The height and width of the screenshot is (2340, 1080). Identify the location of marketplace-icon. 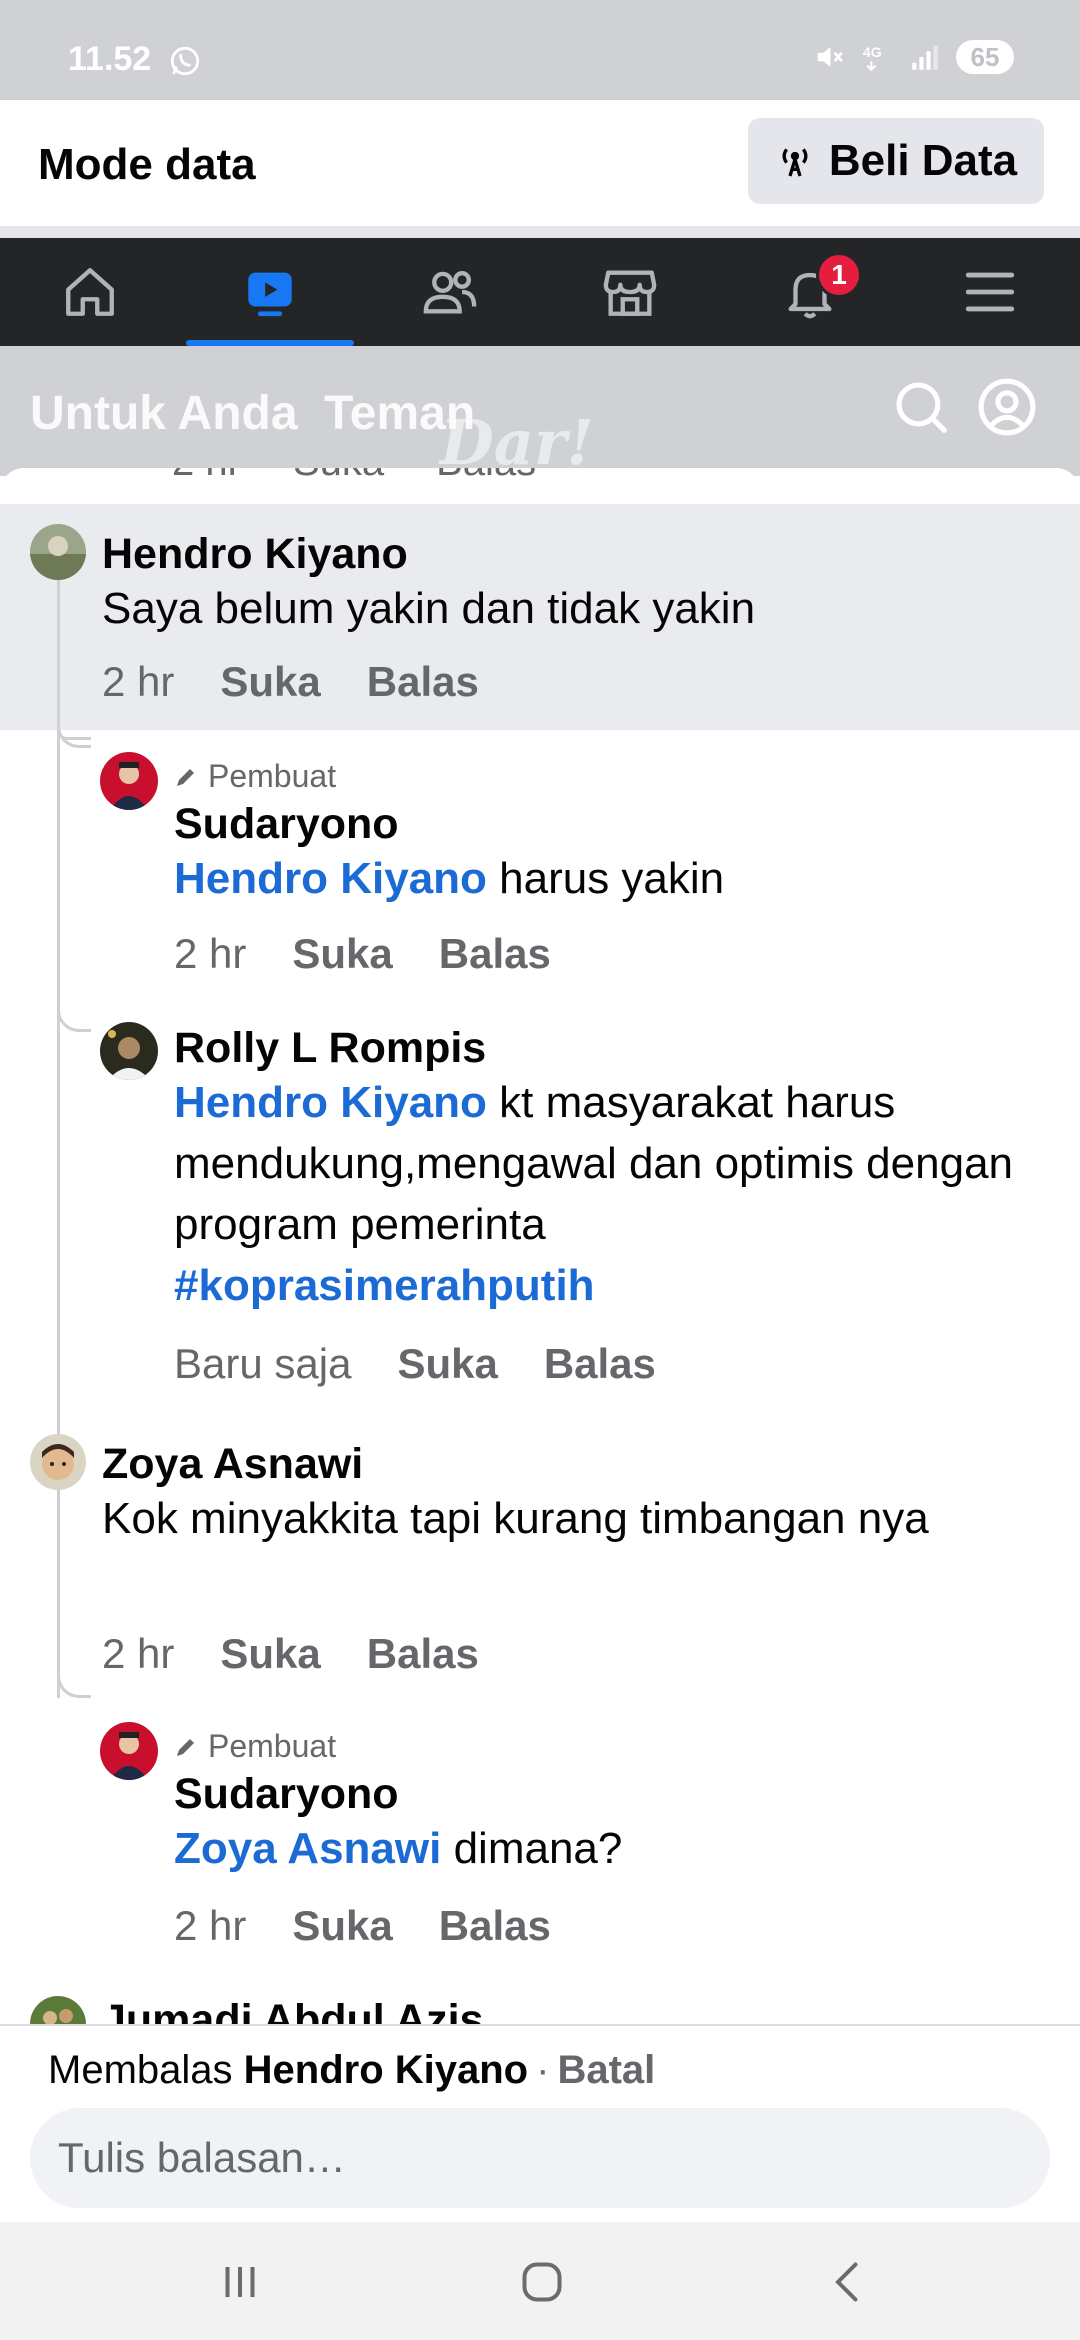
(630, 293).